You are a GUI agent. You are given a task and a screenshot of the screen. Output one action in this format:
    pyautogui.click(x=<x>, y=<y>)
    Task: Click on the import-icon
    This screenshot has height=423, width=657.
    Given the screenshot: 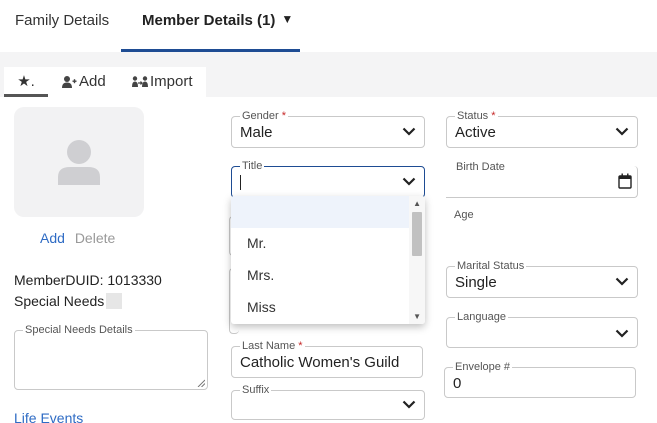 What is the action you would take?
    pyautogui.click(x=140, y=81)
    